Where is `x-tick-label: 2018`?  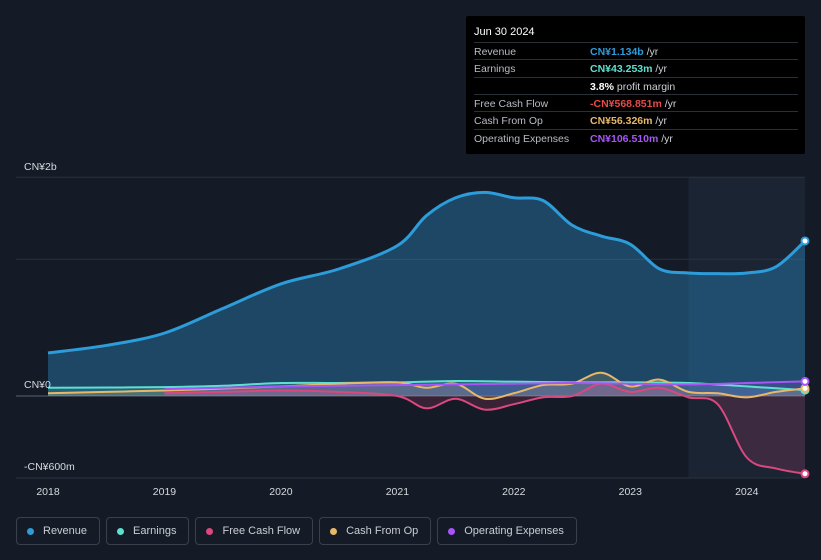 x-tick-label: 2018 is located at coordinates (48, 492).